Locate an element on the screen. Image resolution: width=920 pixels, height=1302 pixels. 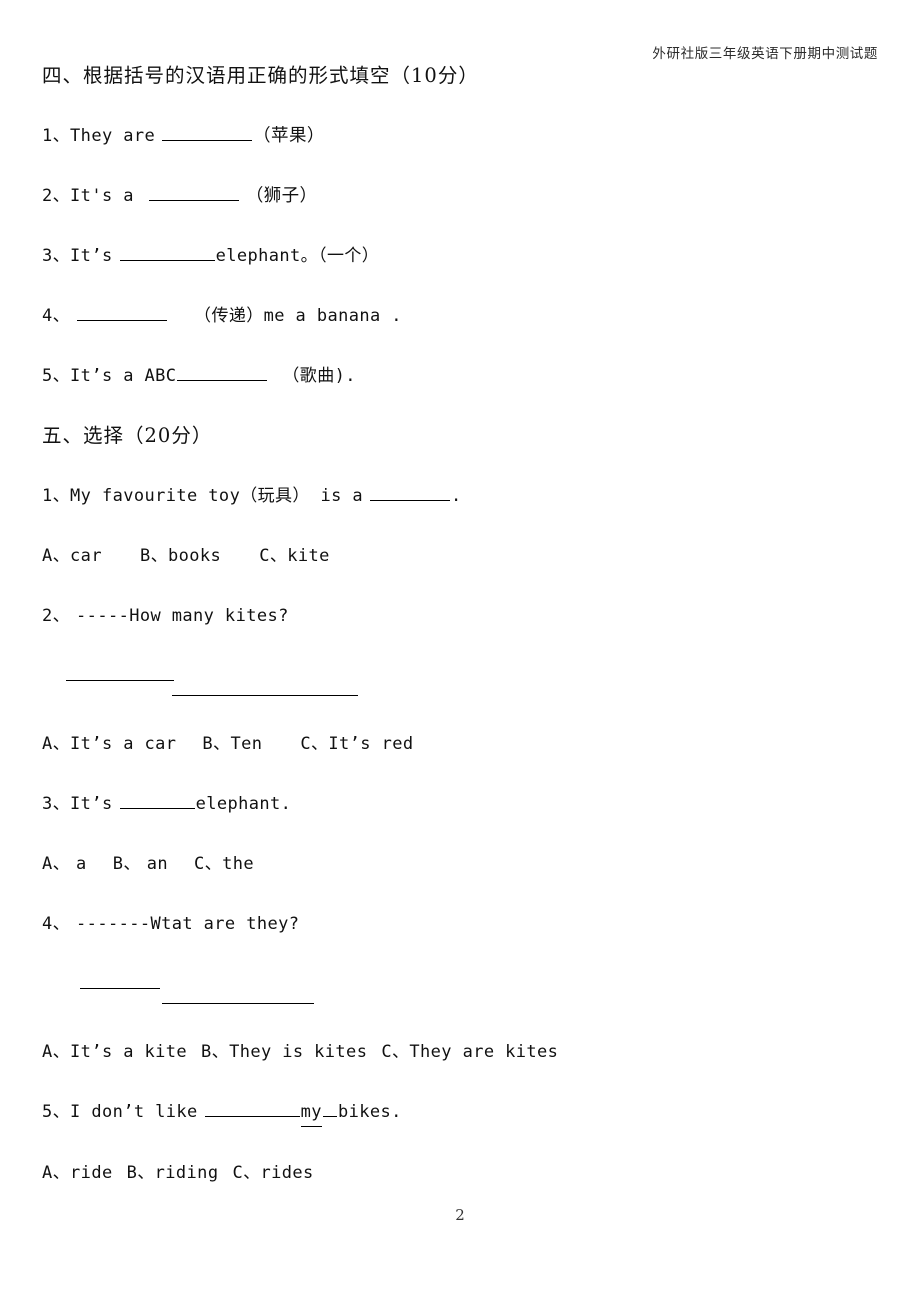
question-text-end: . is located at coordinates (456, 496).